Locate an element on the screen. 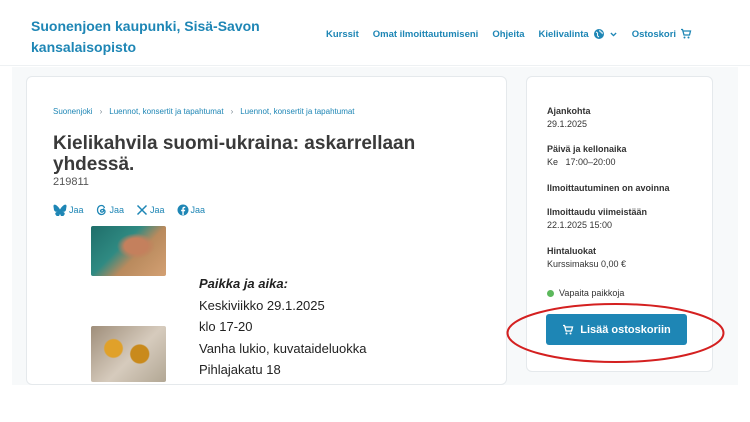  course-code: 219811 is located at coordinates (71, 182).